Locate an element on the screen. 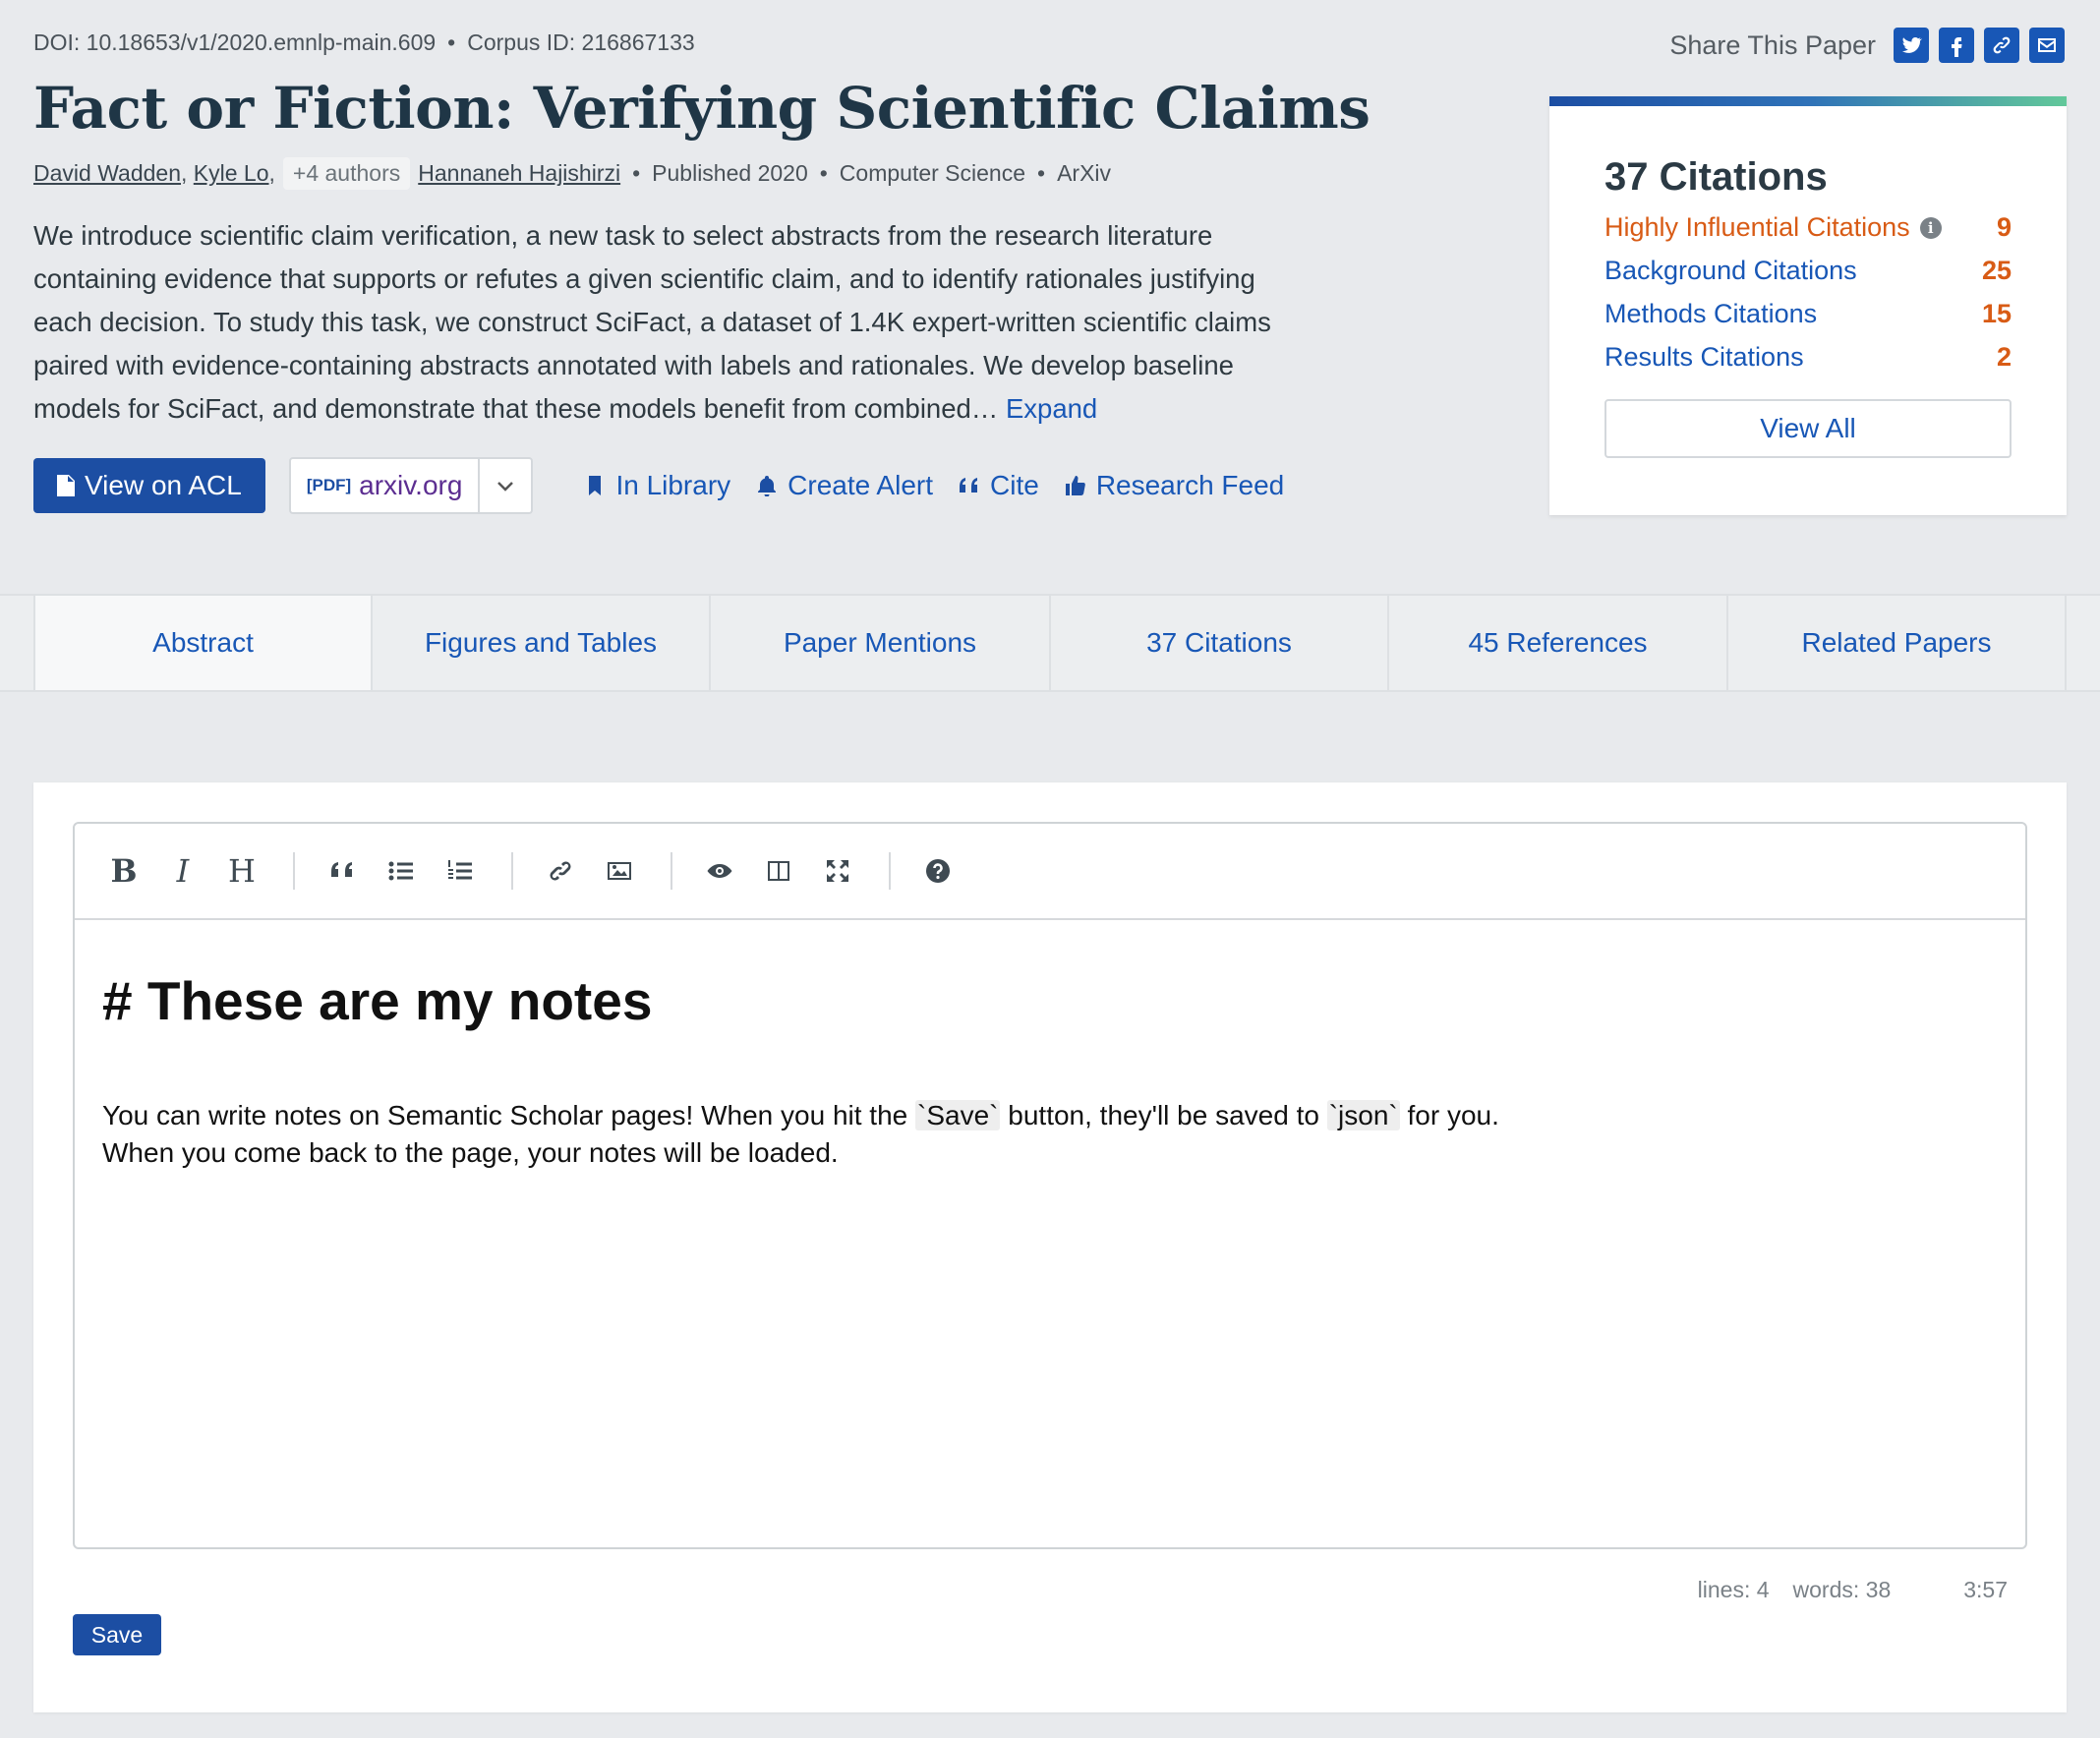 This screenshot has height=1738, width=2100. twitter-icon is located at coordinates (1911, 46).